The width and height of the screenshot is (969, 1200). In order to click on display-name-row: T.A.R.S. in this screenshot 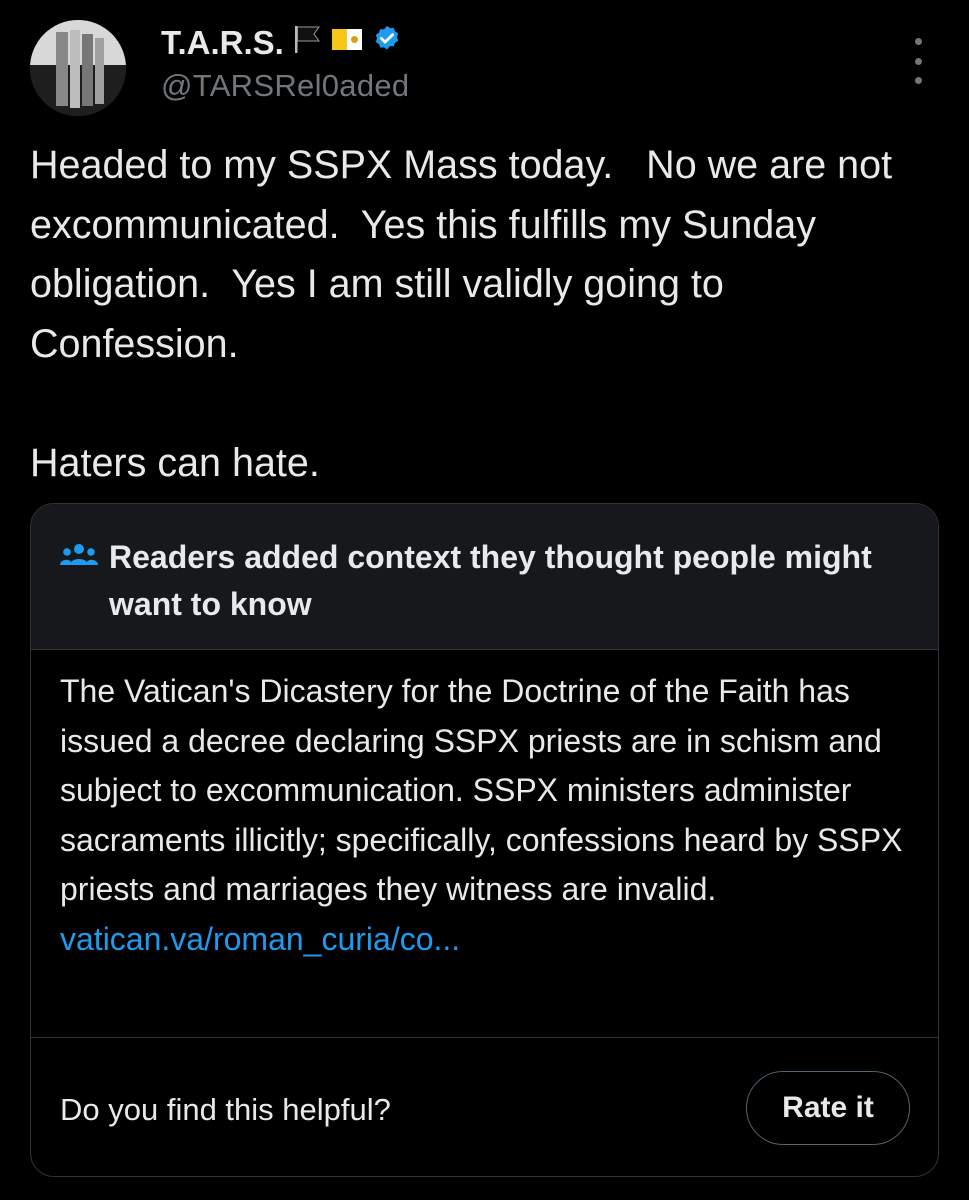, I will do `click(285, 43)`.